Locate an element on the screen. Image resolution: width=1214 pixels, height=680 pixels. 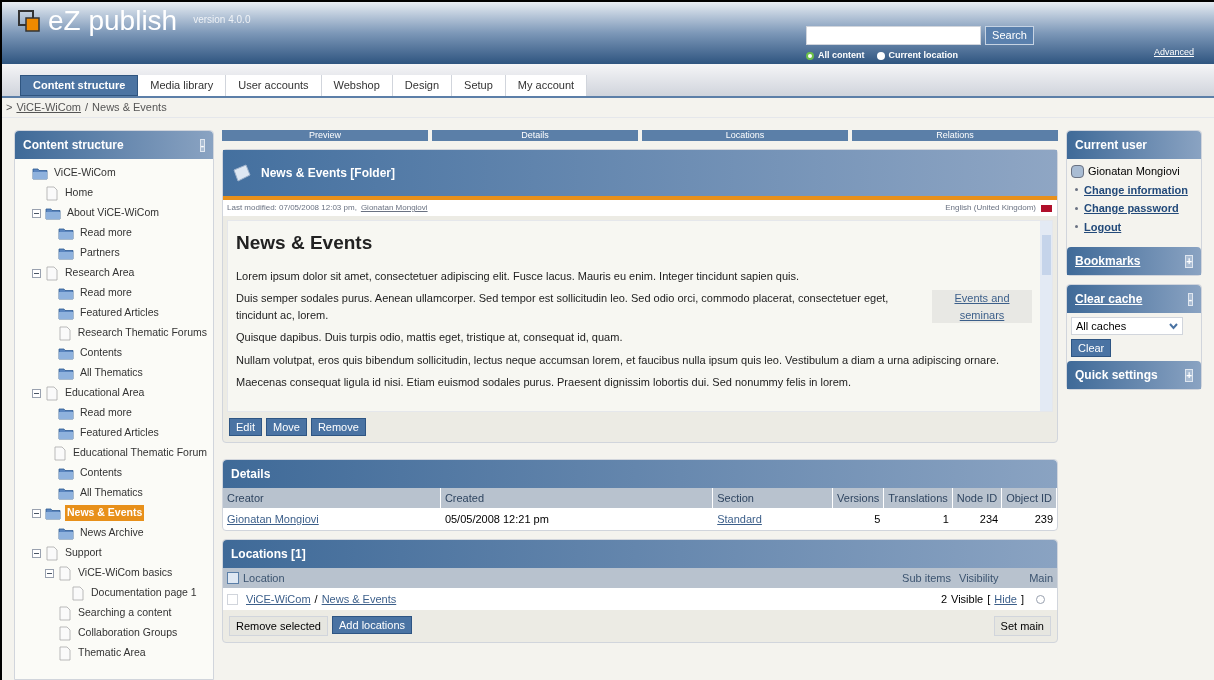
panel-title: Quick settings is located at coordinates (1116, 375).